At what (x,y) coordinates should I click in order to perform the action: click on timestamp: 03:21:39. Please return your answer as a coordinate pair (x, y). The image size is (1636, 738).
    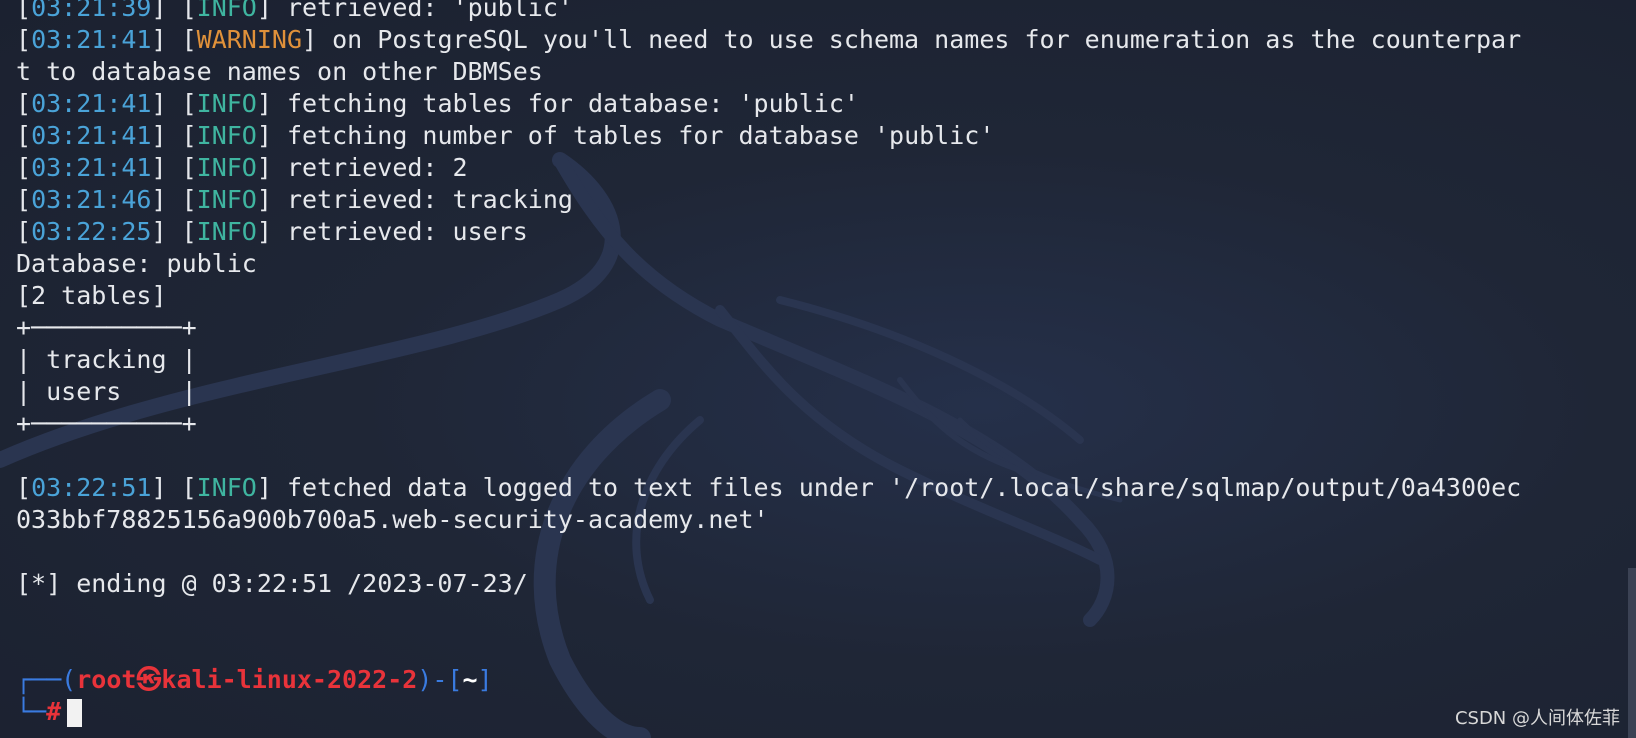
    Looking at the image, I should click on (91, 11).